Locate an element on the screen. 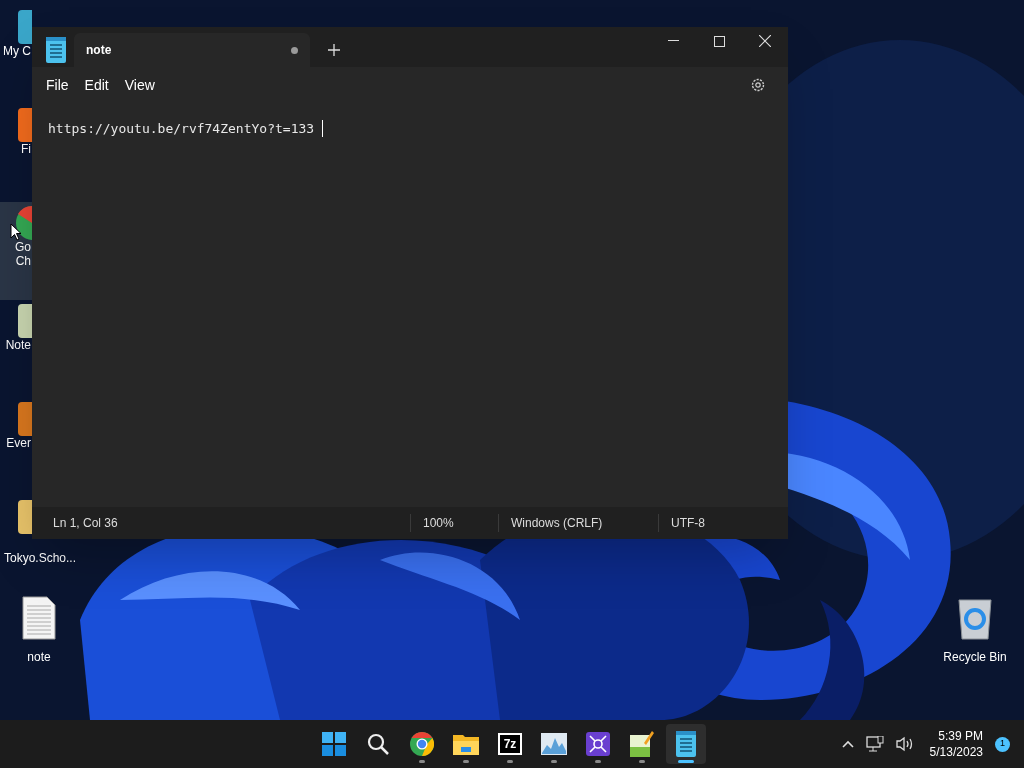 This screenshot has width=1024, height=768. document-text: https://youtu.be/rvf74ZentYo?t=133 is located at coordinates (181, 129).